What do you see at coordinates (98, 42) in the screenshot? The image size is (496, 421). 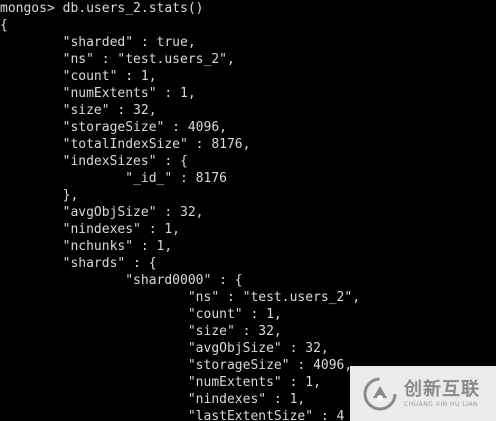 I see `terminal-line: "sharded" : true,` at bounding box center [98, 42].